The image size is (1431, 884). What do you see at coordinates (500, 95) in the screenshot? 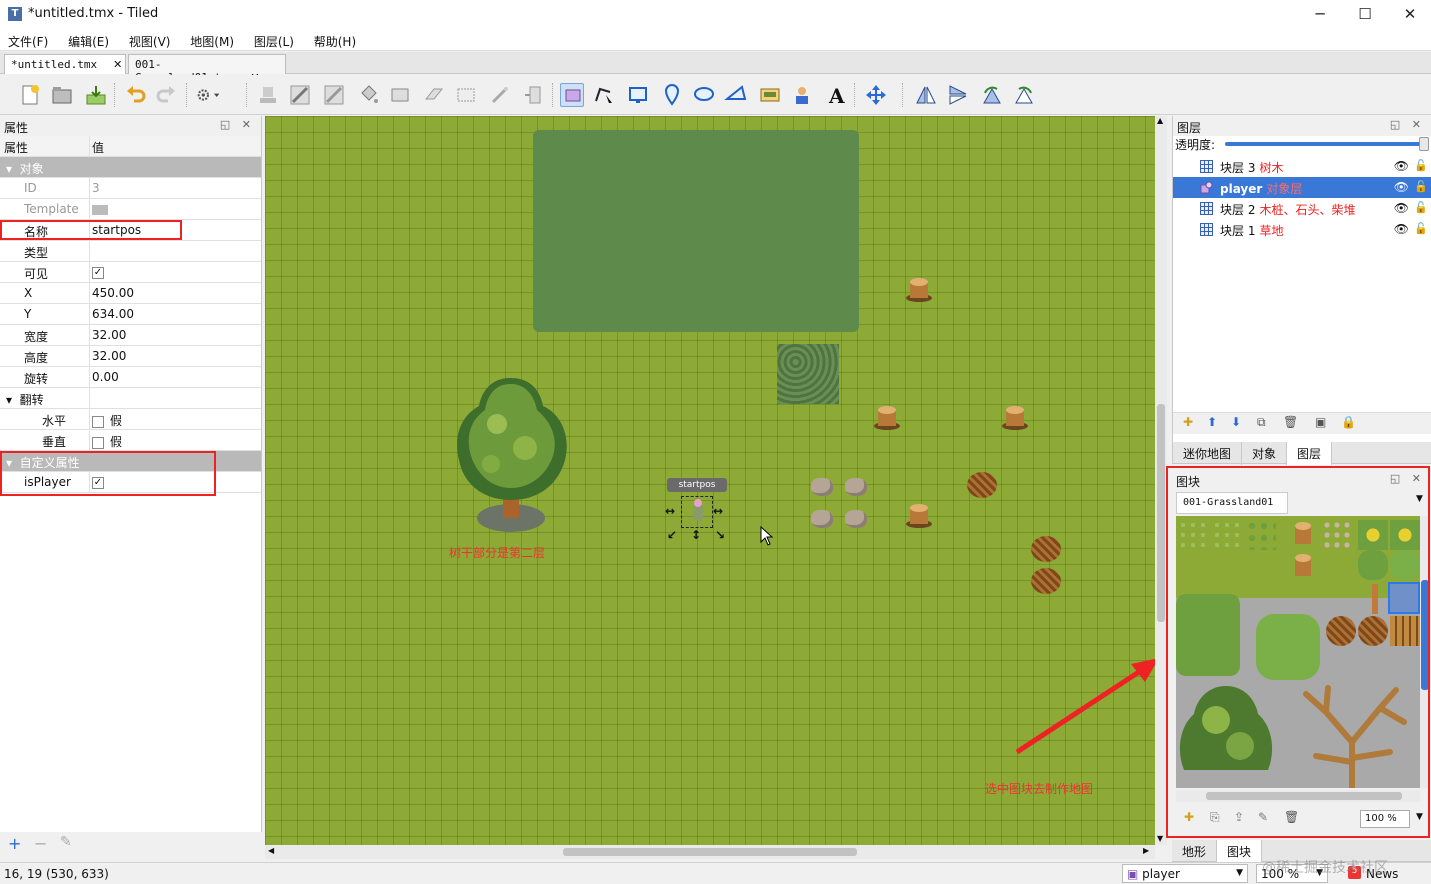
I see `magic-wand-icon` at bounding box center [500, 95].